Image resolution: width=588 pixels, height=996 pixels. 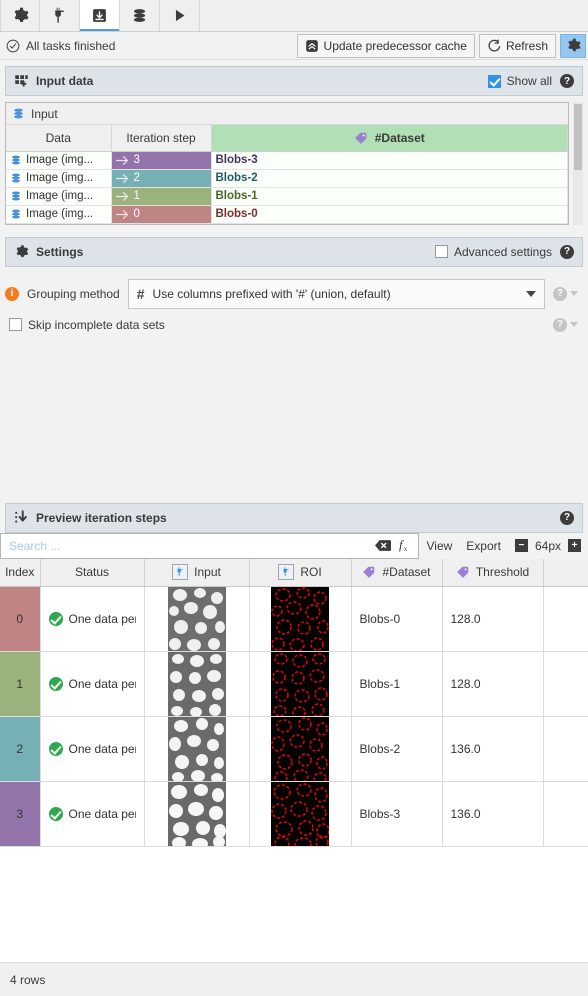 I want to click on preview-header-controls: ?, so click(x=567, y=517).